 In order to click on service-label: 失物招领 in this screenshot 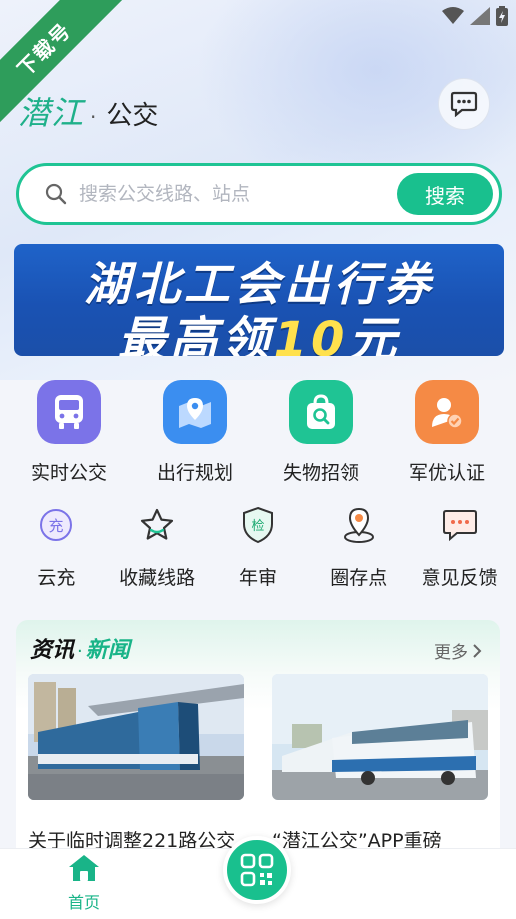, I will do `click(320, 473)`.